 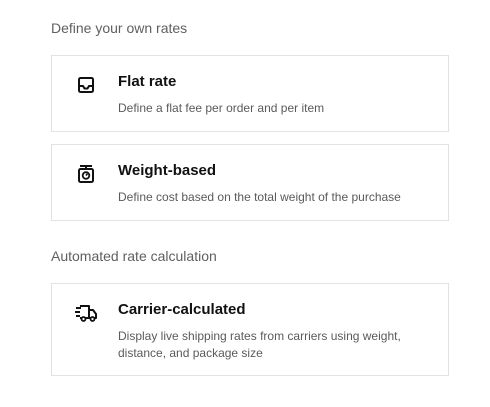 I want to click on flat-rate-description: Define a flat fee per order and per item, so click(x=221, y=108).